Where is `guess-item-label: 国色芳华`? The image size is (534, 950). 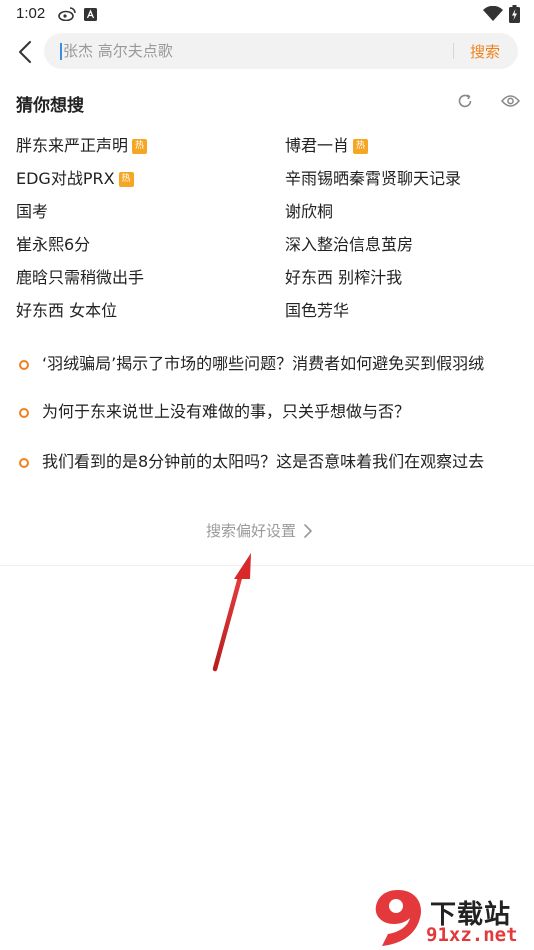 guess-item-label: 国色芳华 is located at coordinates (317, 310).